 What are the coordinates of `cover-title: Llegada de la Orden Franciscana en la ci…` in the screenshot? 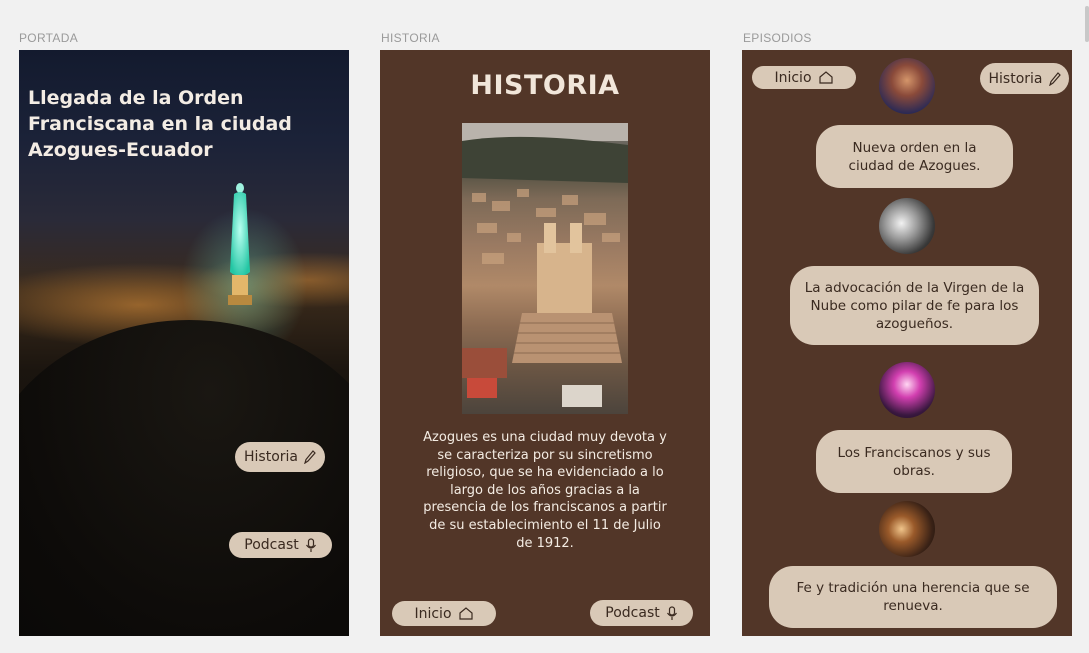 It's located at (160, 124).